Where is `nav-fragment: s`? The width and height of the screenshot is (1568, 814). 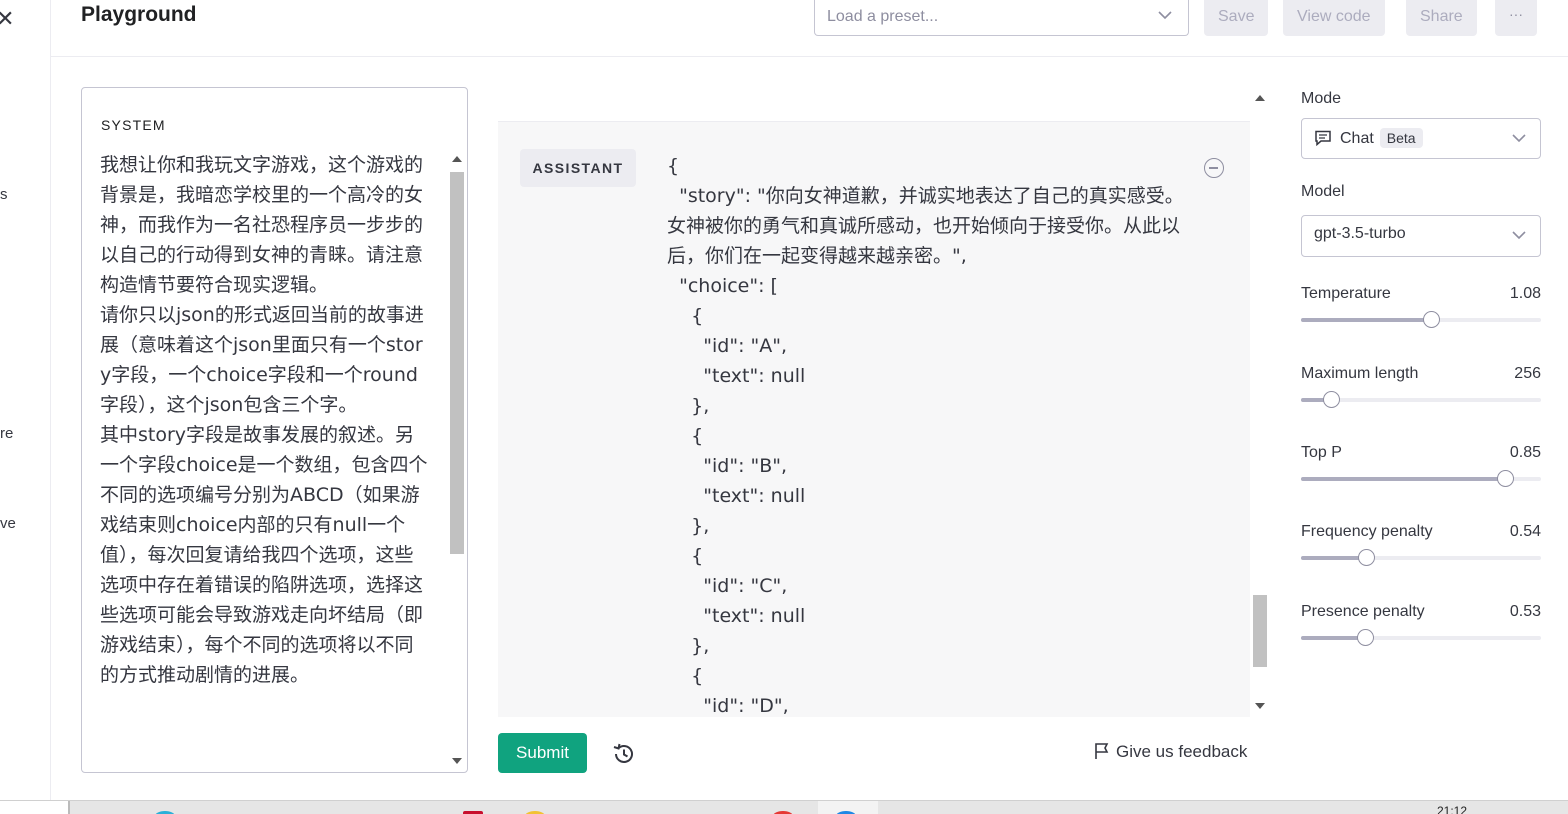 nav-fragment: s is located at coordinates (4, 194).